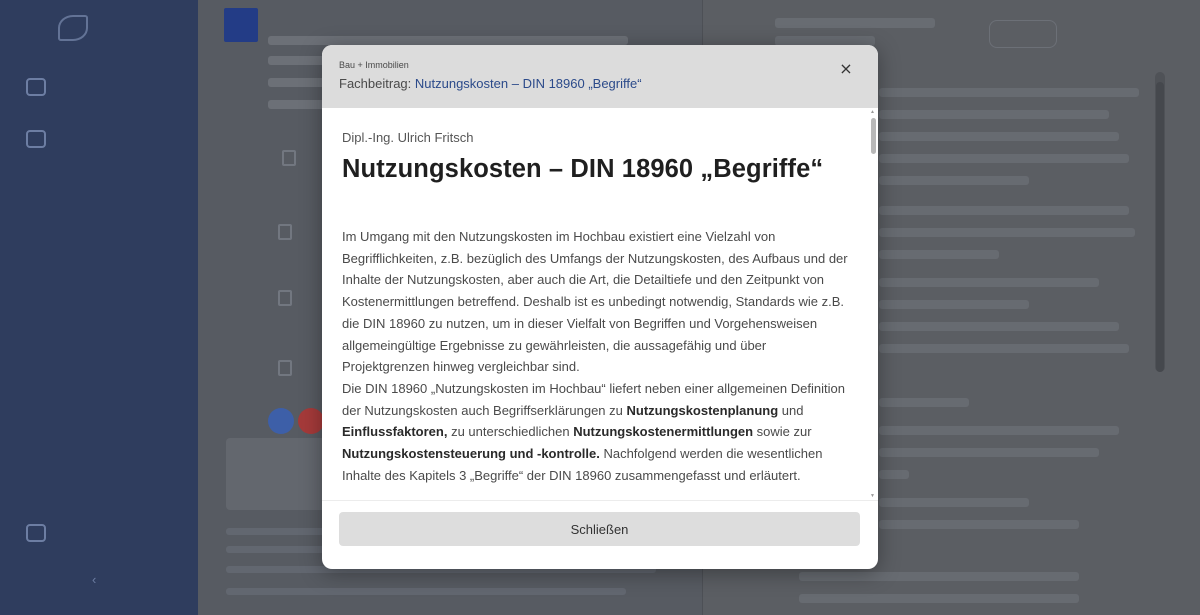 This screenshot has width=1200, height=615. What do you see at coordinates (846, 69) in the screenshot?
I see `close-icon: ×` at bounding box center [846, 69].